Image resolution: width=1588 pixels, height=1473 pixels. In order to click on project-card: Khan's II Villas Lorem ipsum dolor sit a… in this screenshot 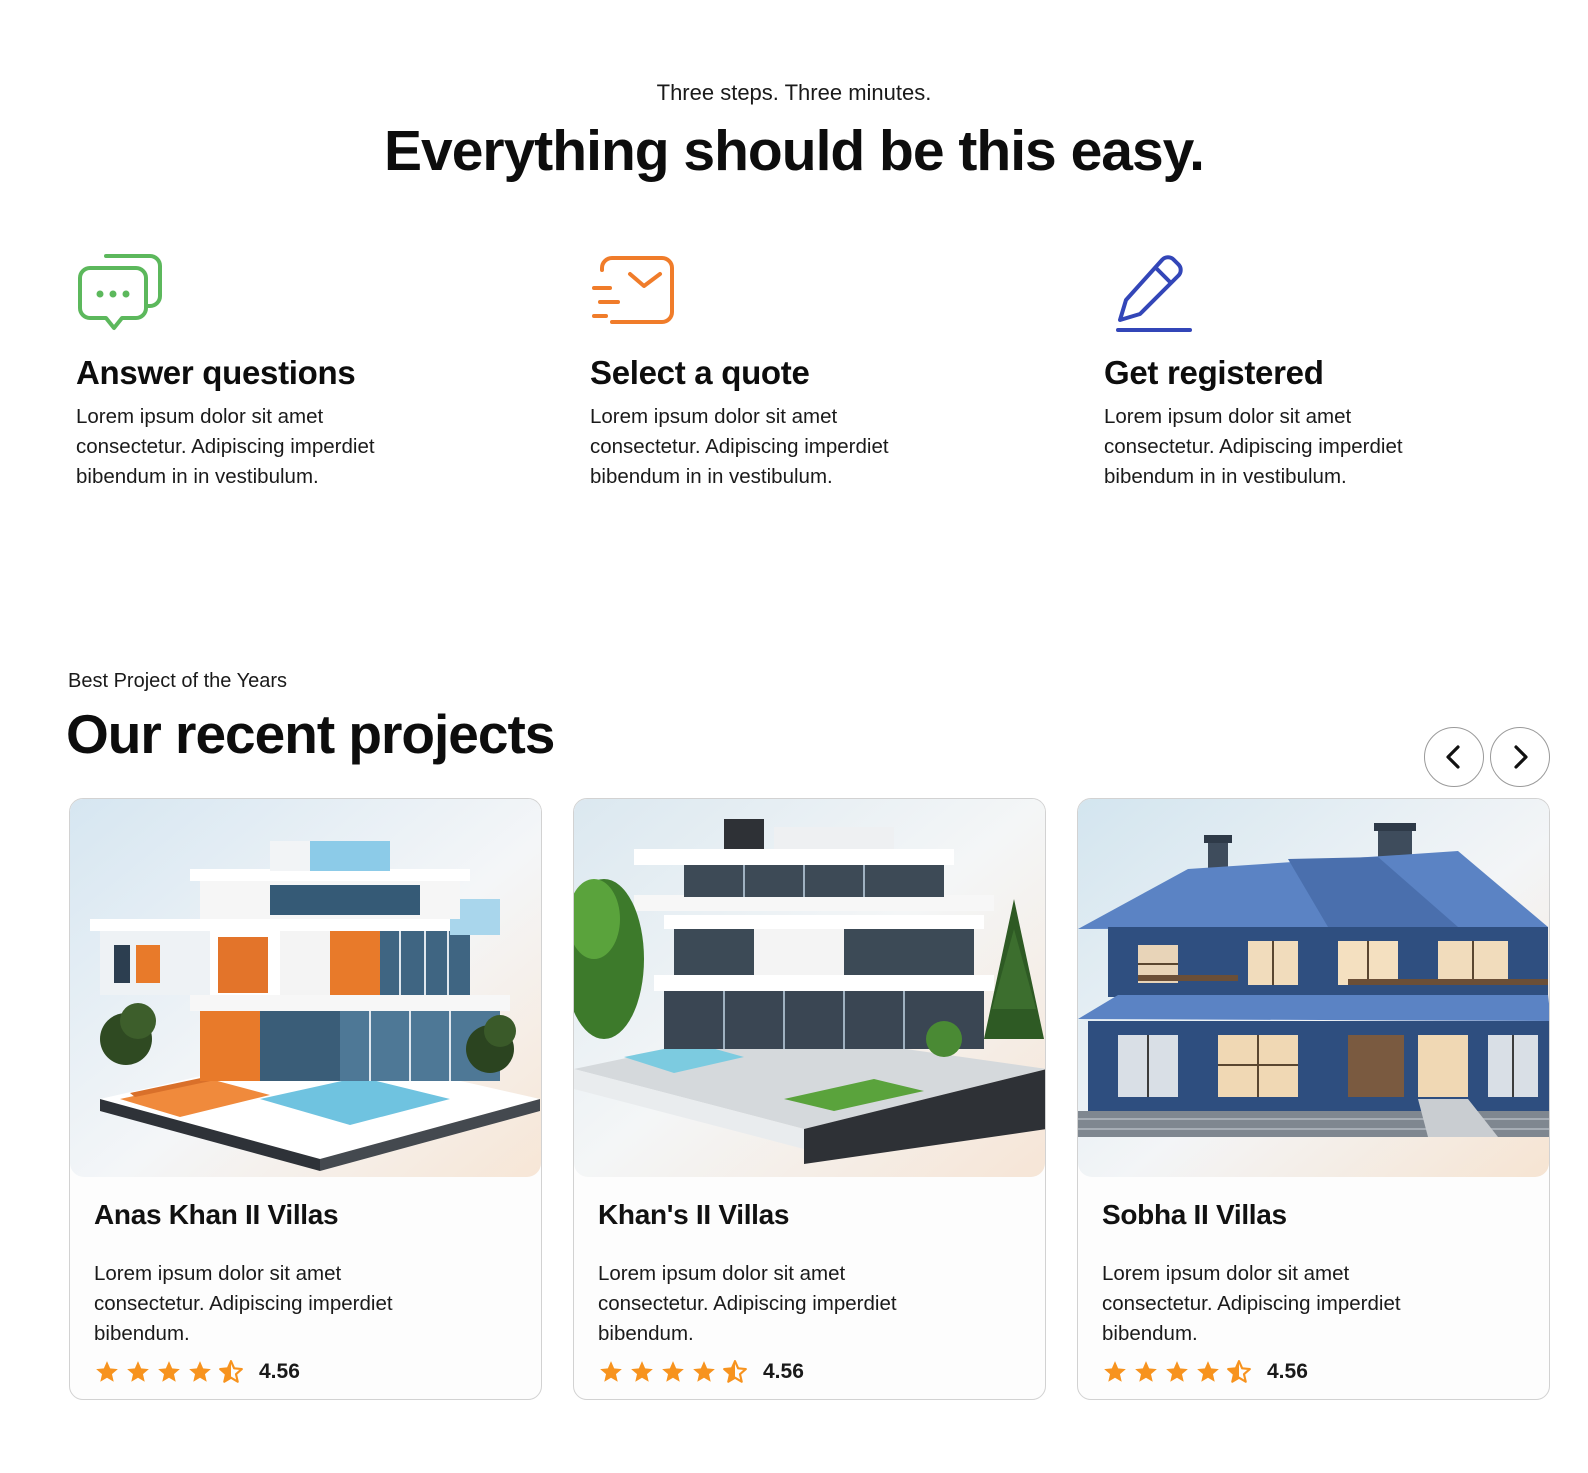, I will do `click(809, 1099)`.